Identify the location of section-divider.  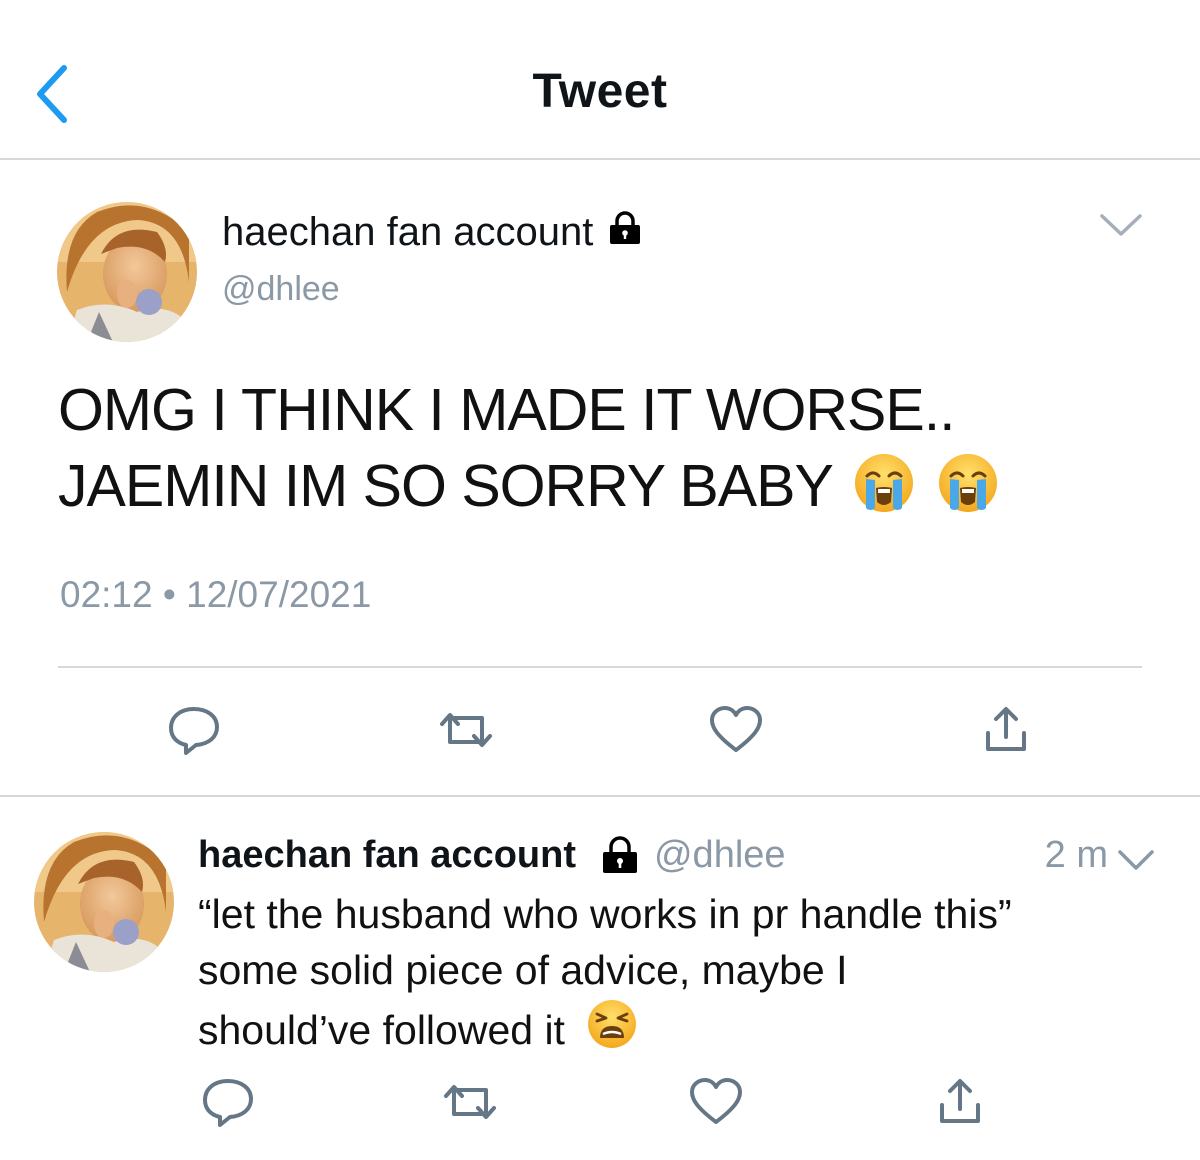
(600, 796).